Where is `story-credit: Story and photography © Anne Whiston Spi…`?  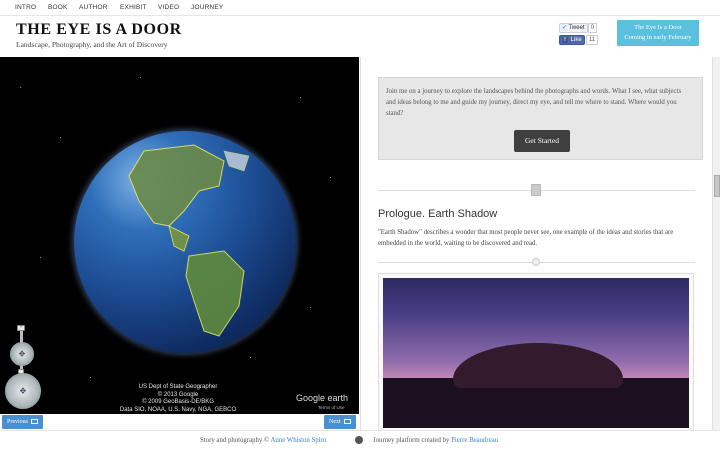
story-credit: Story and photography © Anne Whiston Spi… is located at coordinates (263, 440).